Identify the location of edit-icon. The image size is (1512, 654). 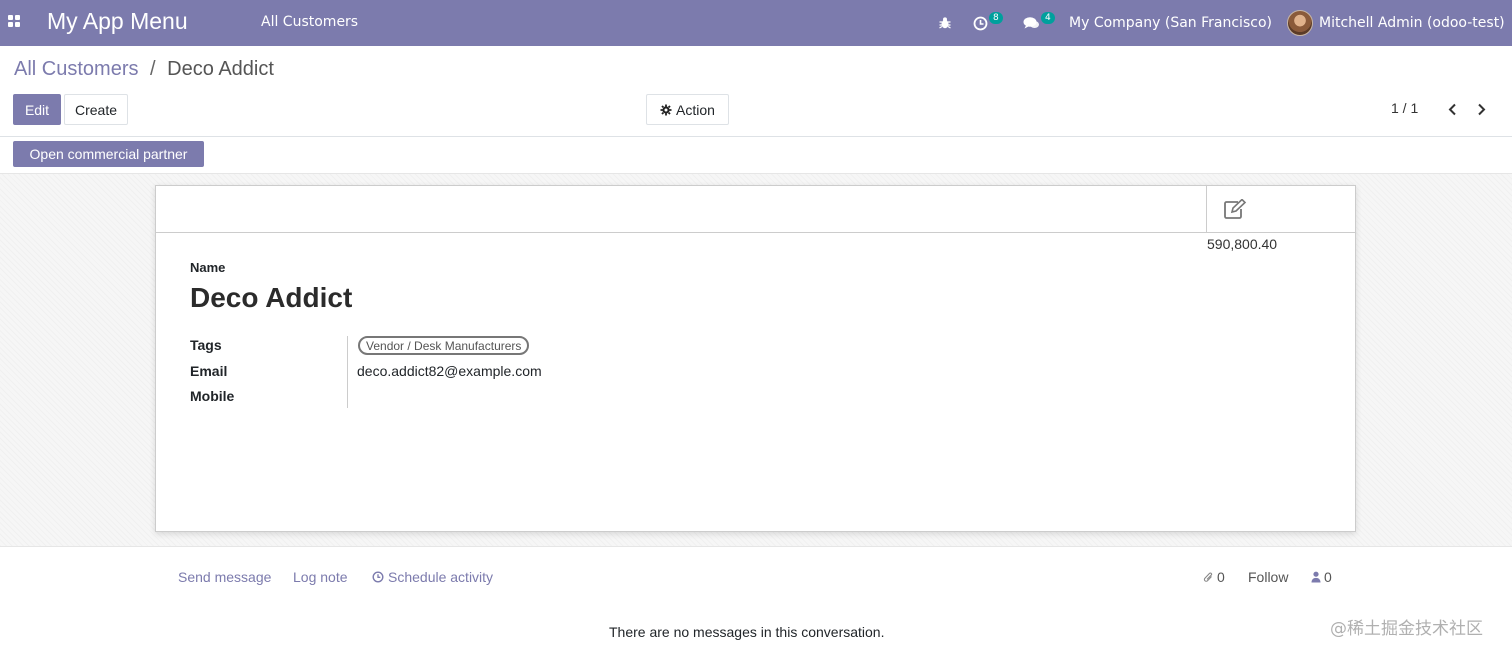
(1235, 209).